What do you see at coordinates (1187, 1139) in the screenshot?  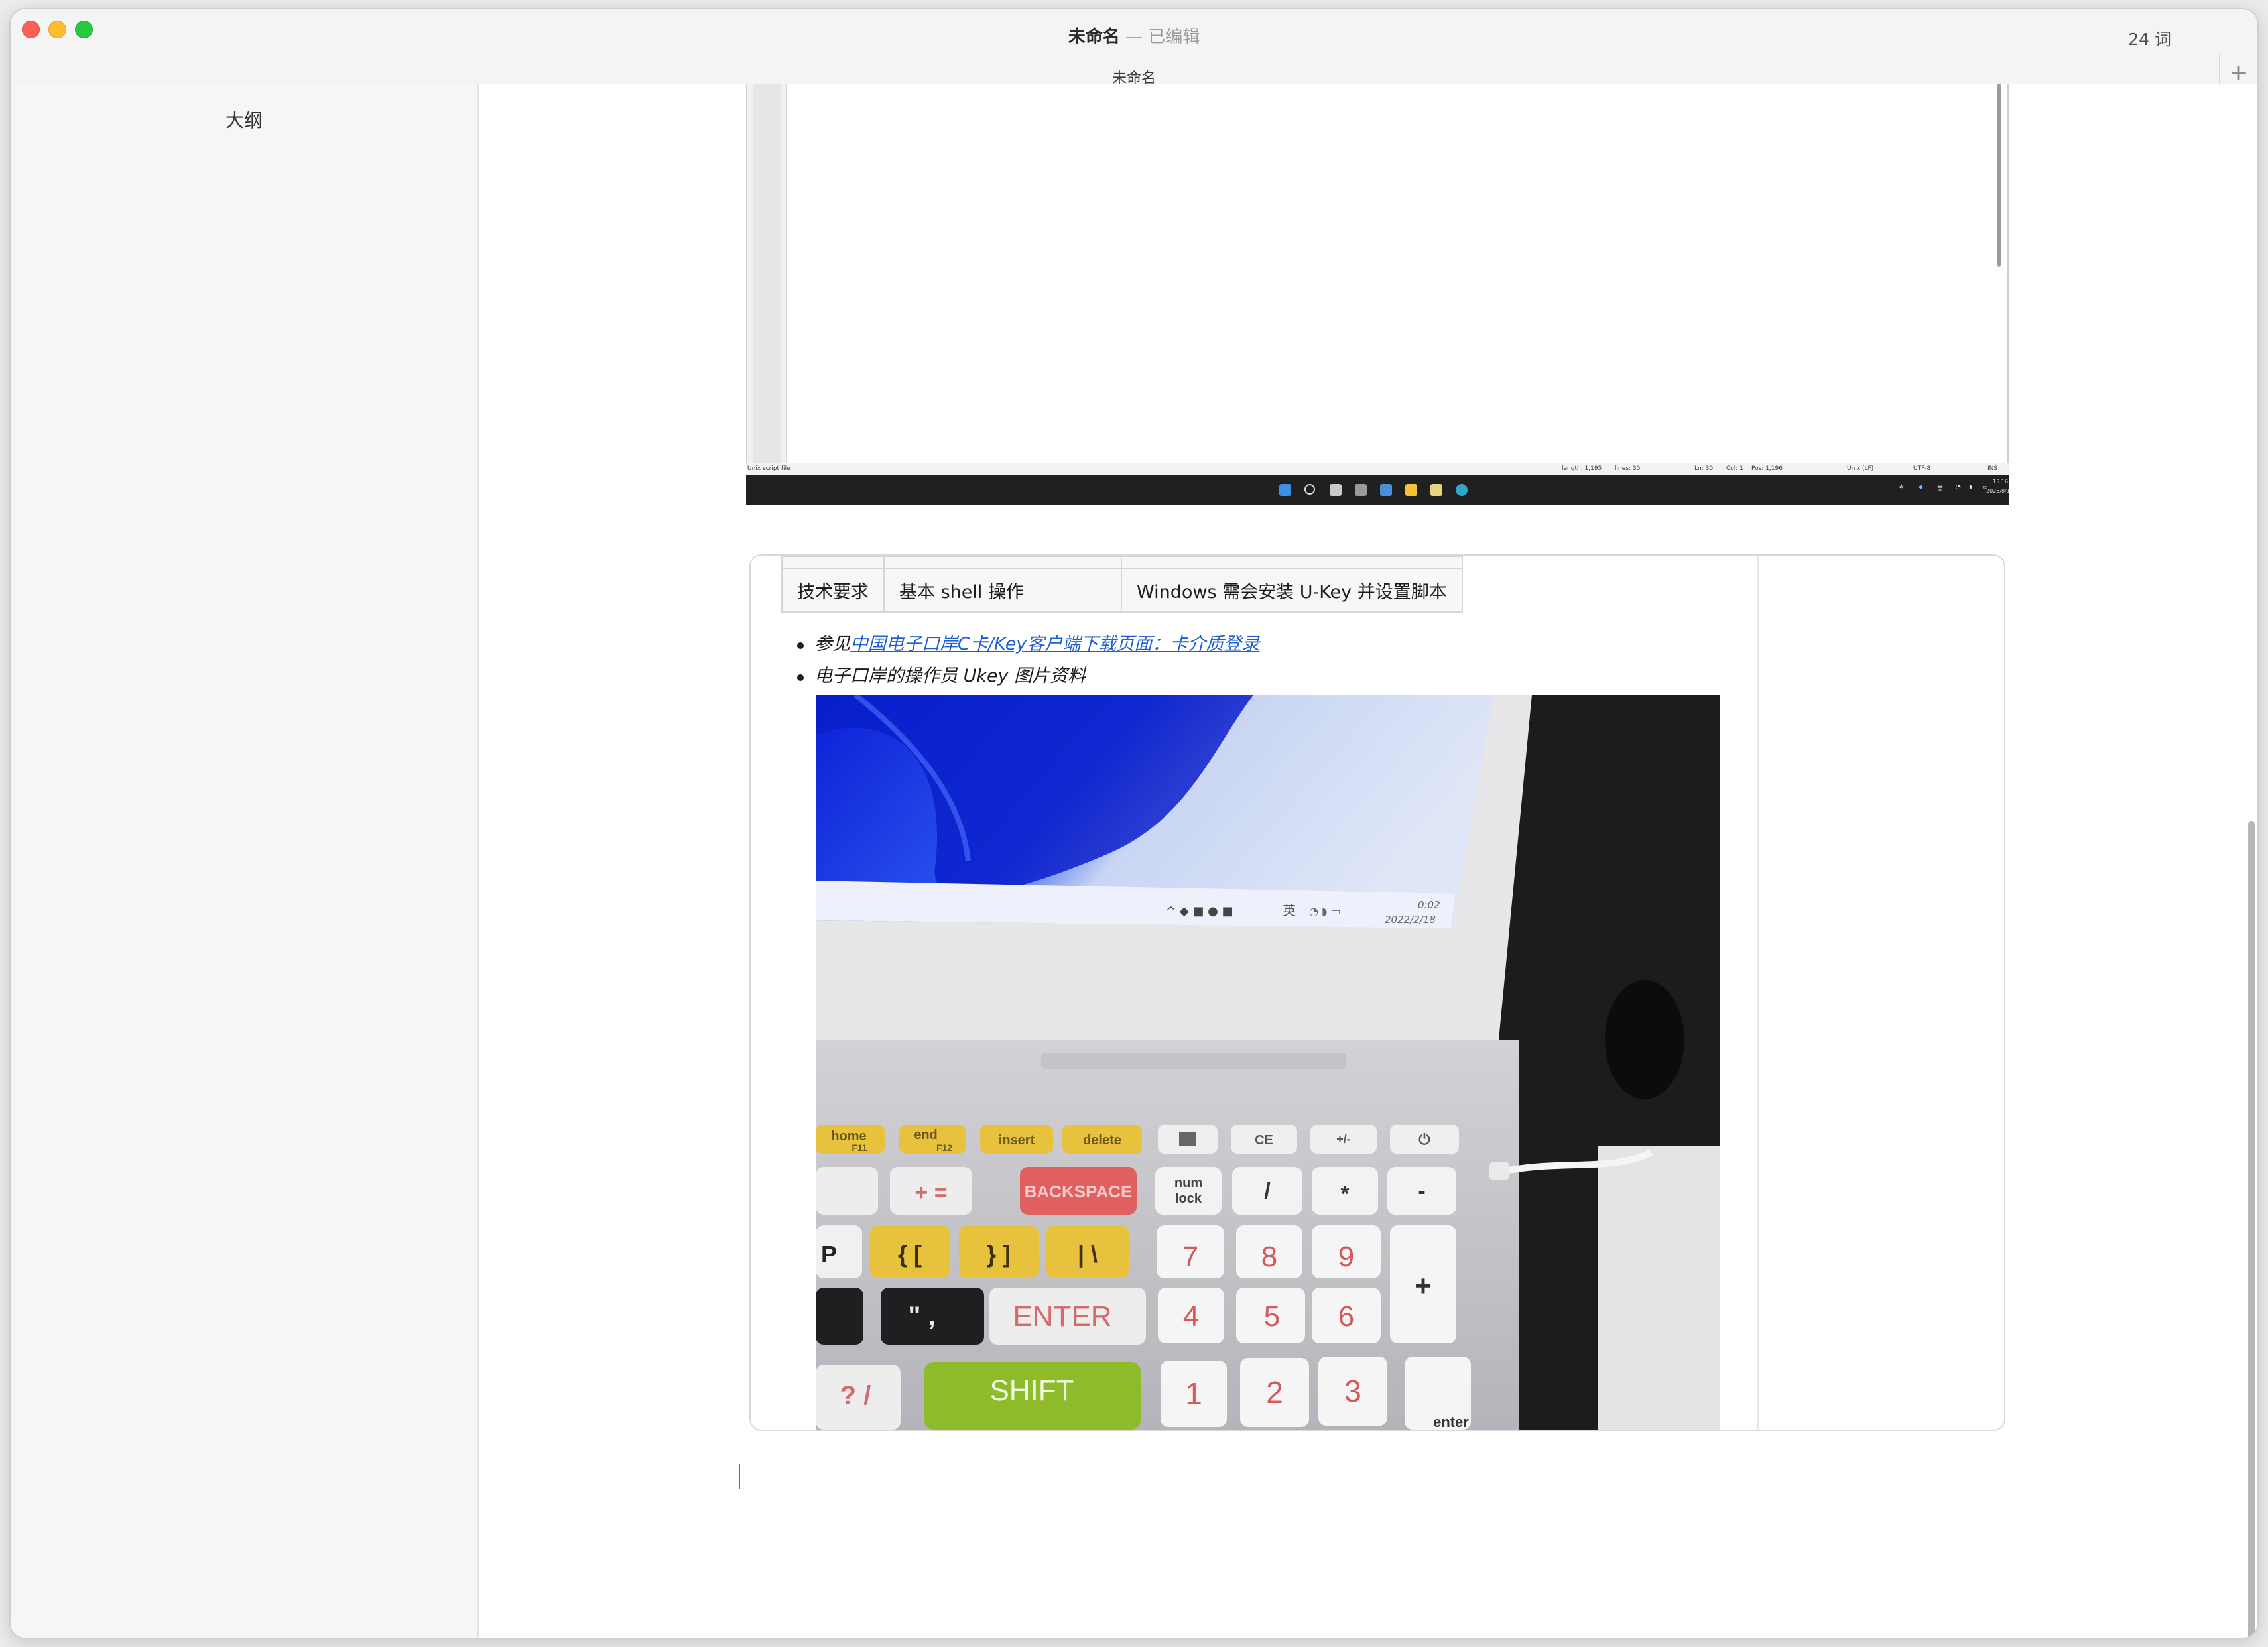 I see `calculator-icon` at bounding box center [1187, 1139].